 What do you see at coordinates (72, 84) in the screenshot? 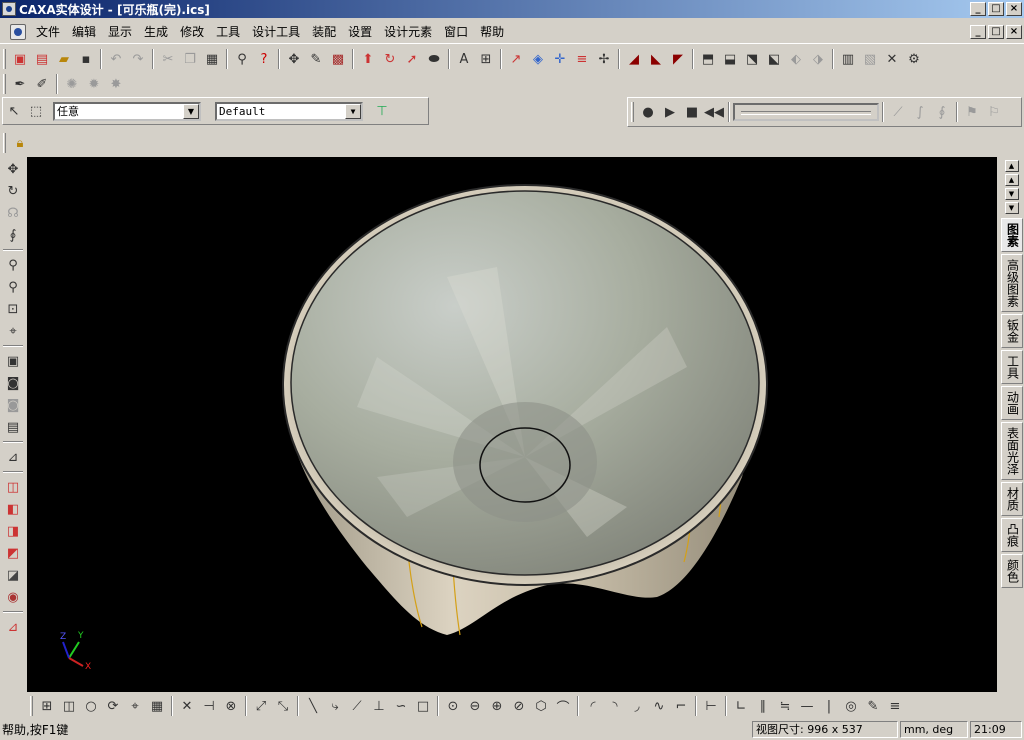
I see `light-icon: ✺` at bounding box center [72, 84].